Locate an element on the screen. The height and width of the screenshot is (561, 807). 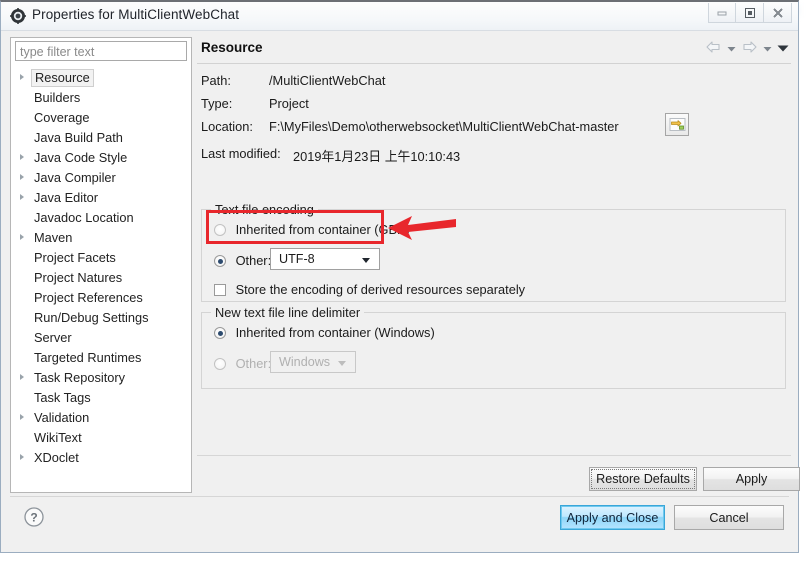
info-row-type: Type: Project is located at coordinates (493, 105).